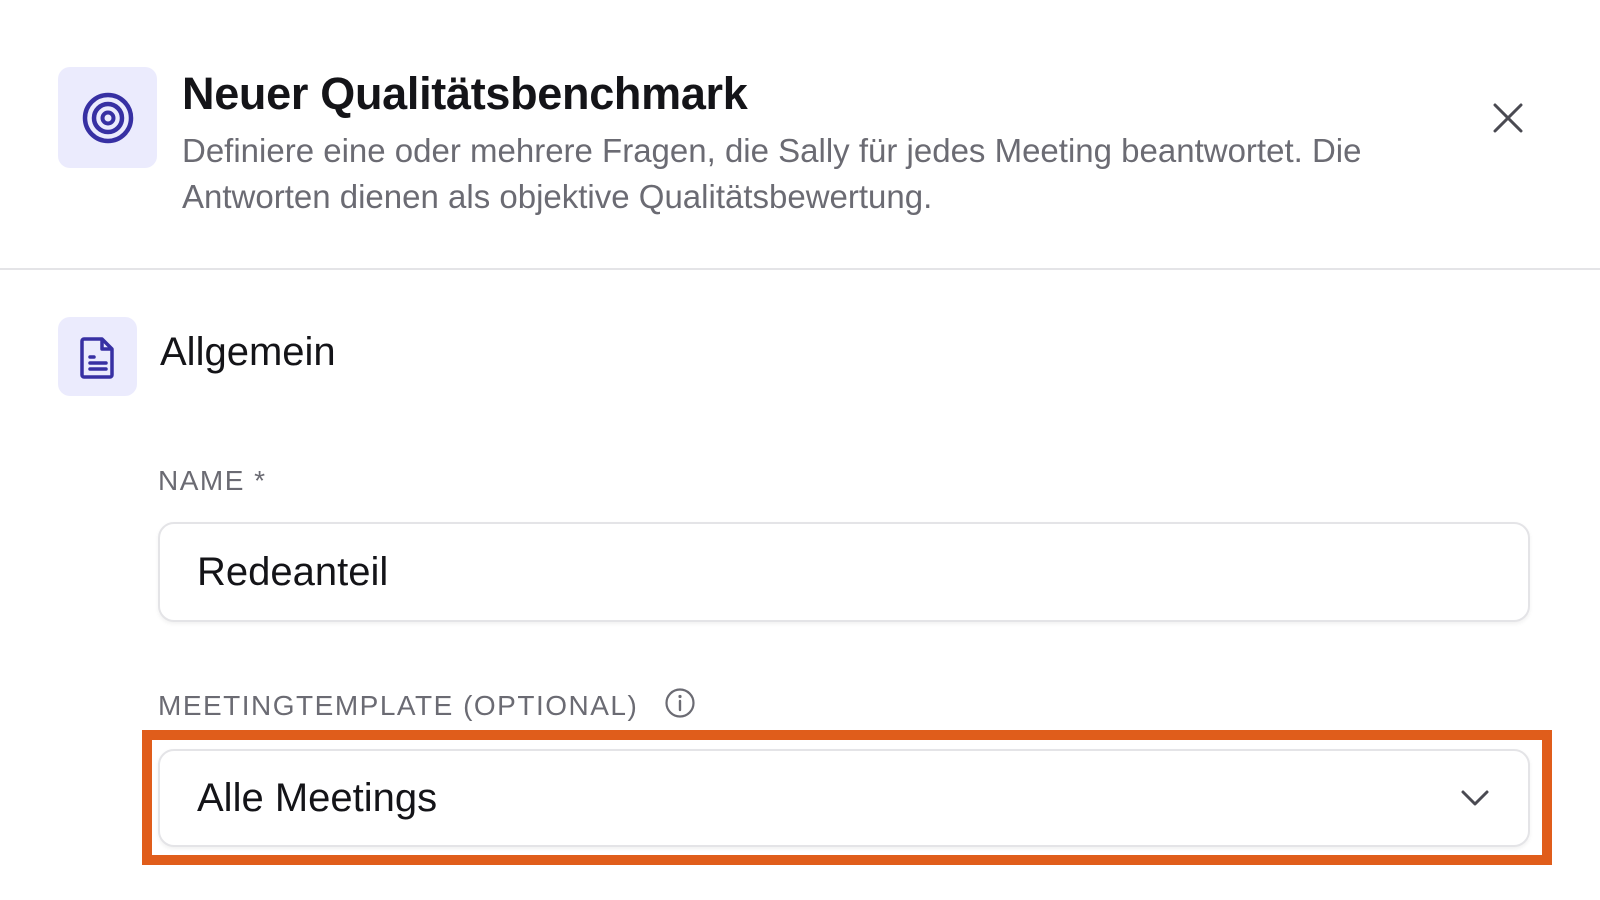  What do you see at coordinates (844, 798) in the screenshot?
I see `meeting-template-select: Alle Meetings` at bounding box center [844, 798].